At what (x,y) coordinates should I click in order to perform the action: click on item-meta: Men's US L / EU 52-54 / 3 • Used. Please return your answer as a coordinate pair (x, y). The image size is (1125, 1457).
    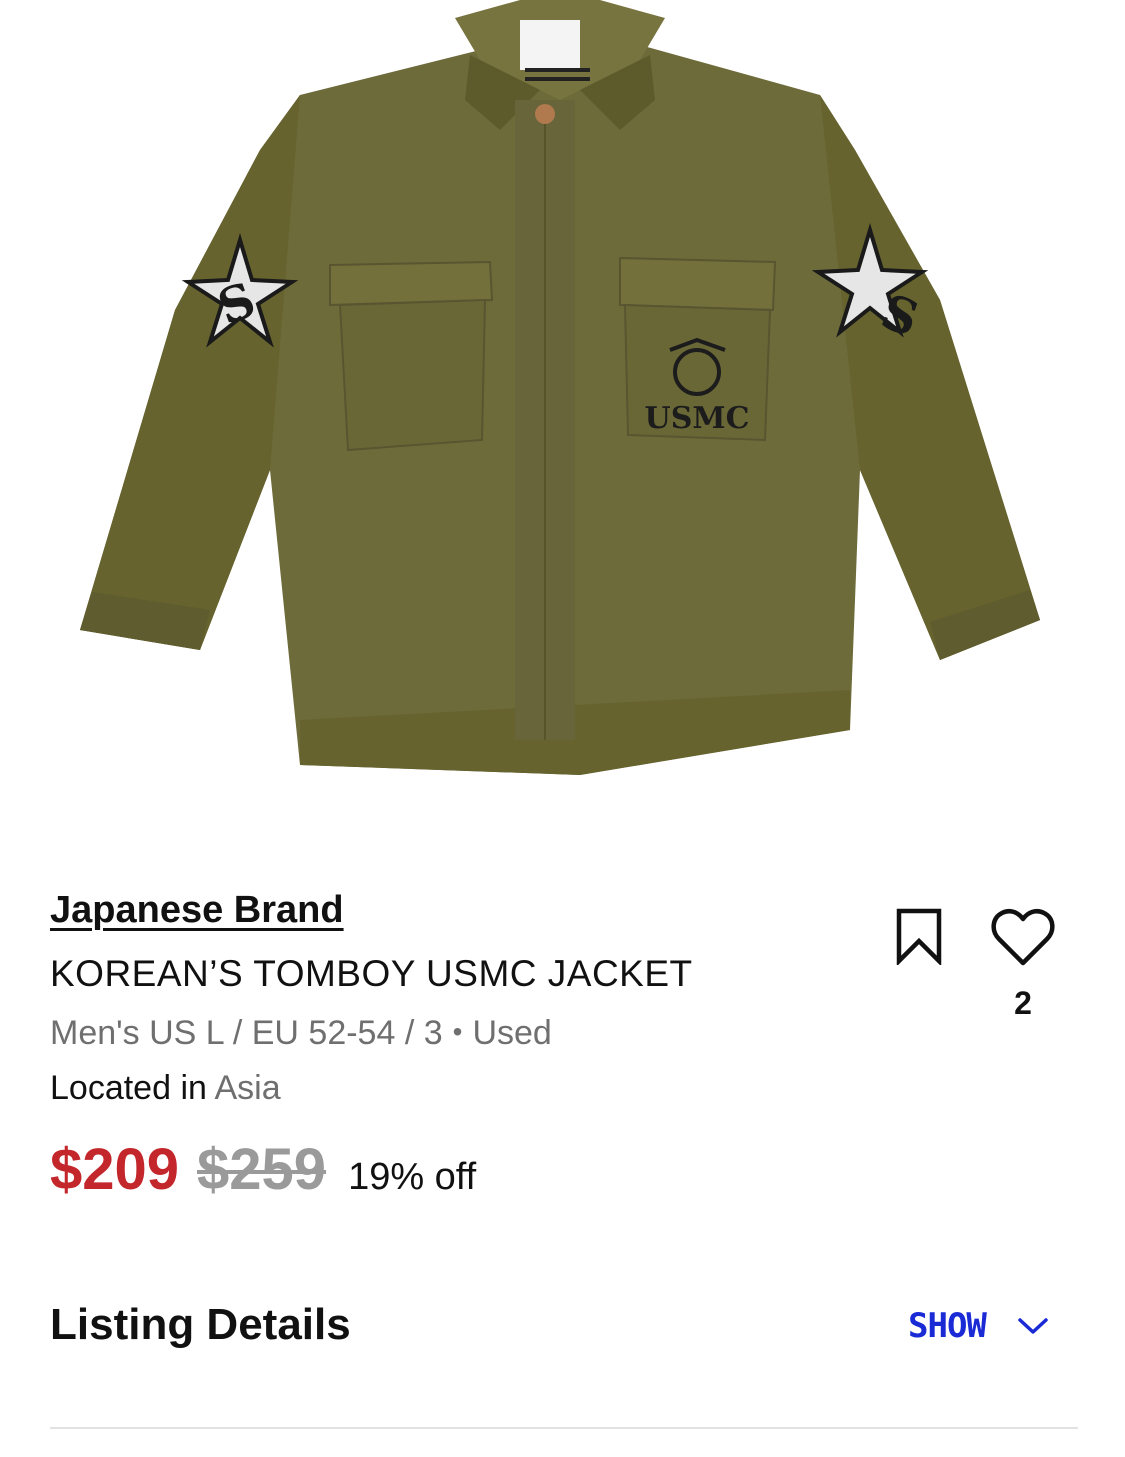
    Looking at the image, I should click on (301, 1033).